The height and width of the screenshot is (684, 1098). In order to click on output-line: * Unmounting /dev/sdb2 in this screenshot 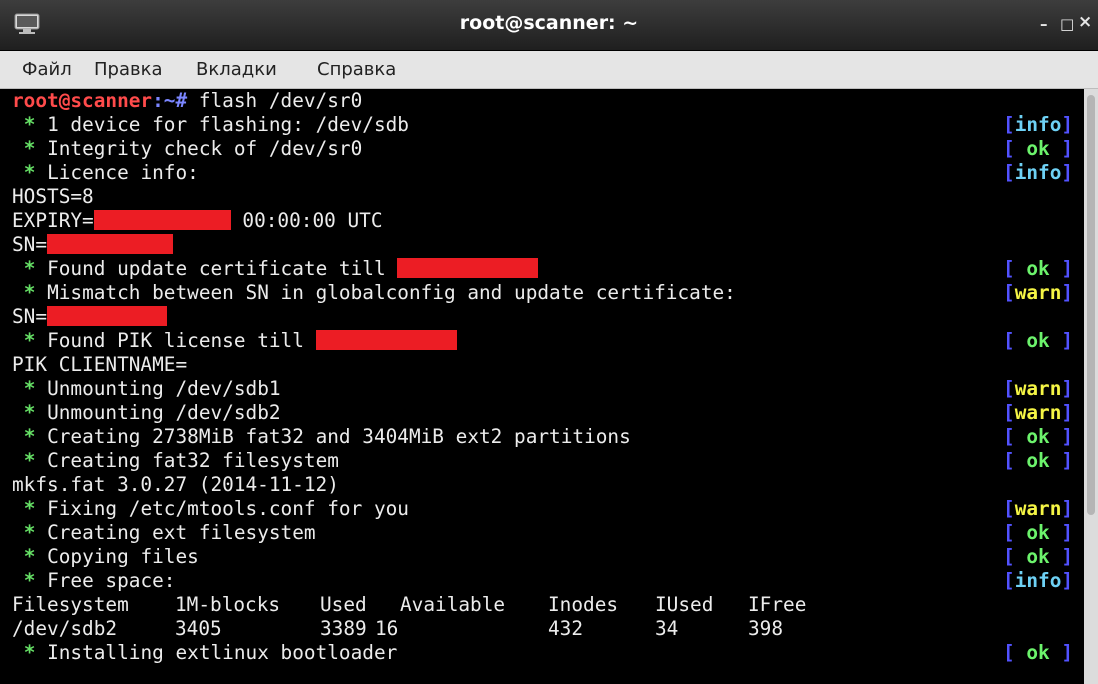, I will do `click(146, 413)`.